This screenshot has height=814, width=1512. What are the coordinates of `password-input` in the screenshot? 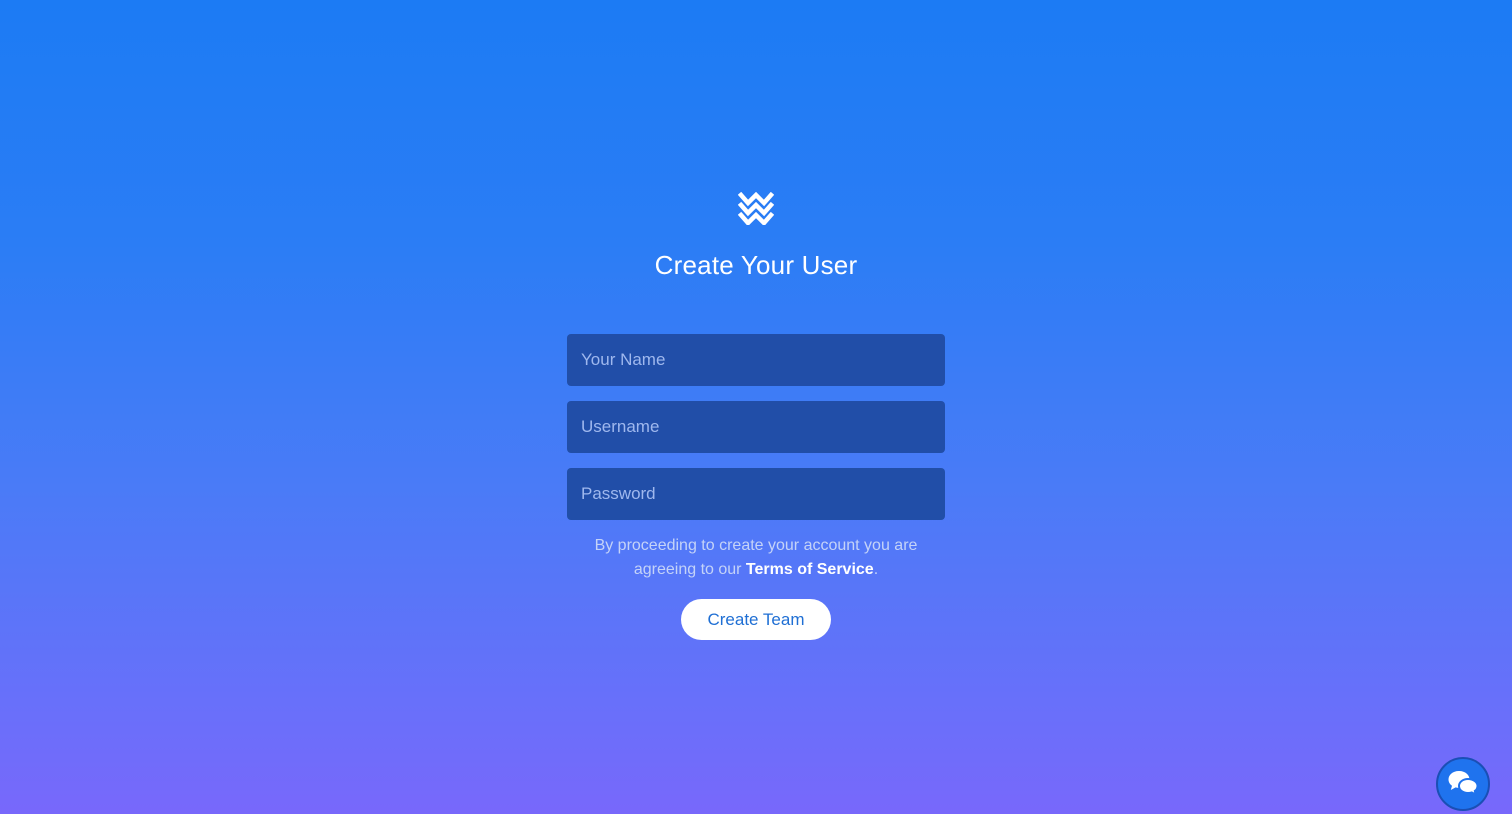 It's located at (756, 494).